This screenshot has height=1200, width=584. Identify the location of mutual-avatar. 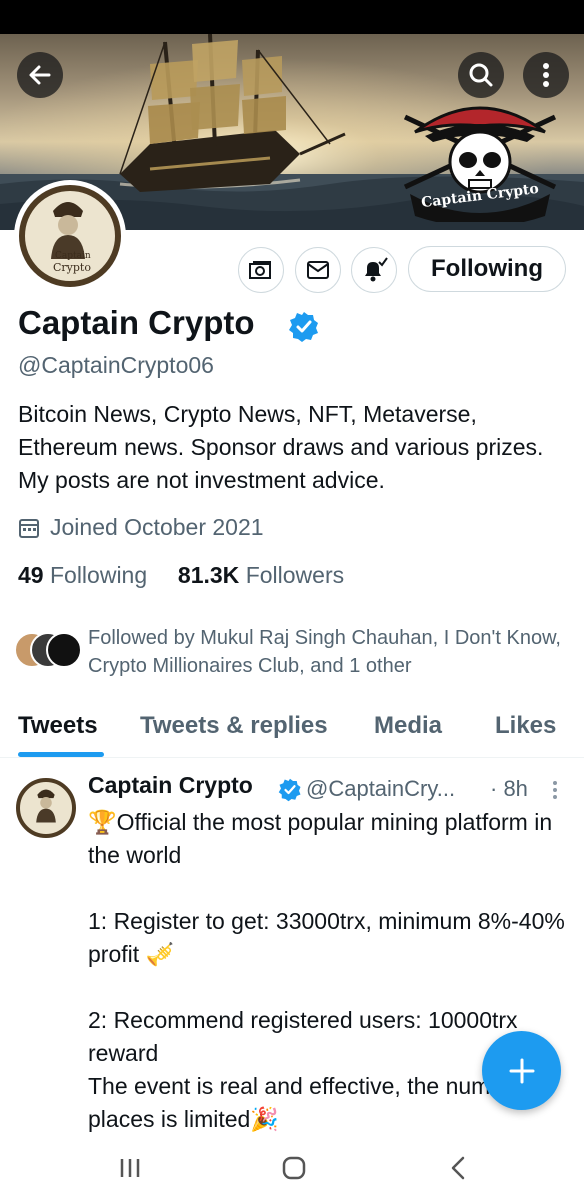
(64, 650).